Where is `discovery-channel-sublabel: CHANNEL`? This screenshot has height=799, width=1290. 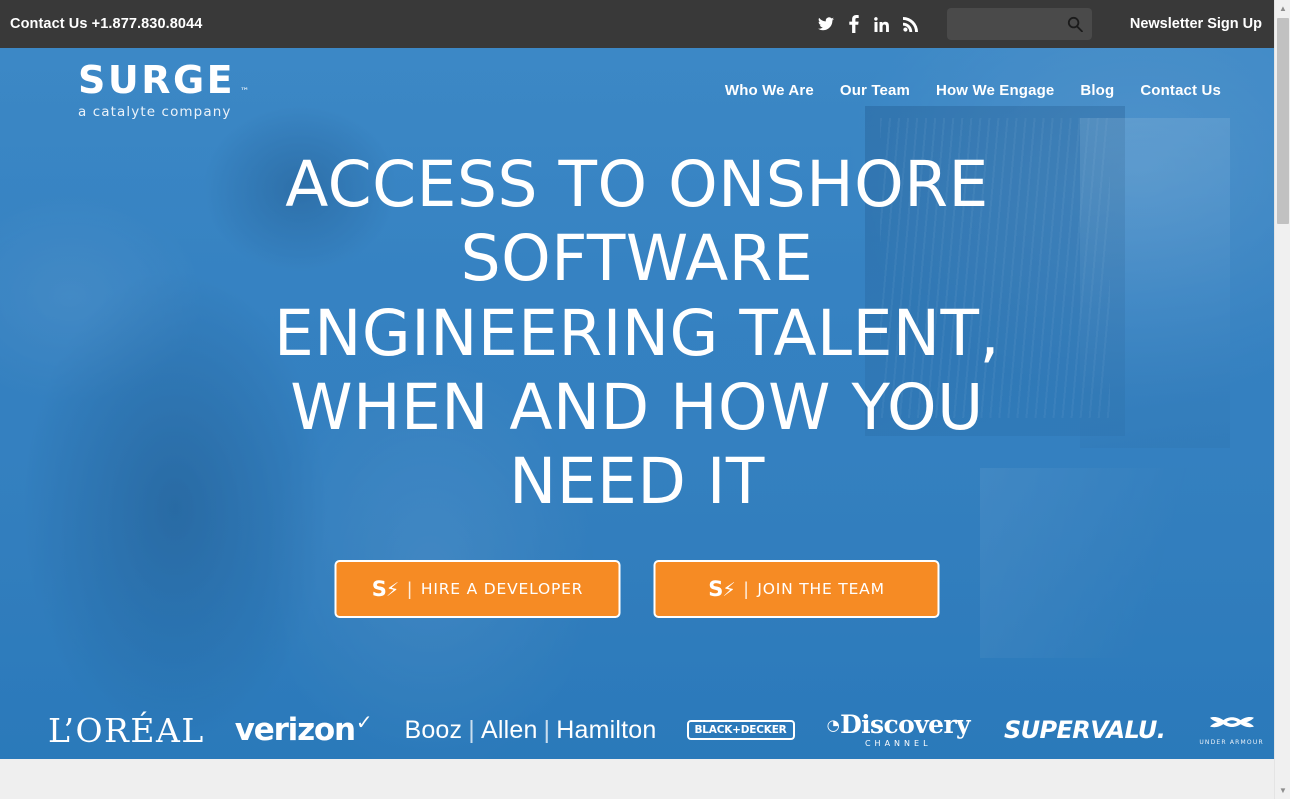 discovery-channel-sublabel: CHANNEL is located at coordinates (898, 743).